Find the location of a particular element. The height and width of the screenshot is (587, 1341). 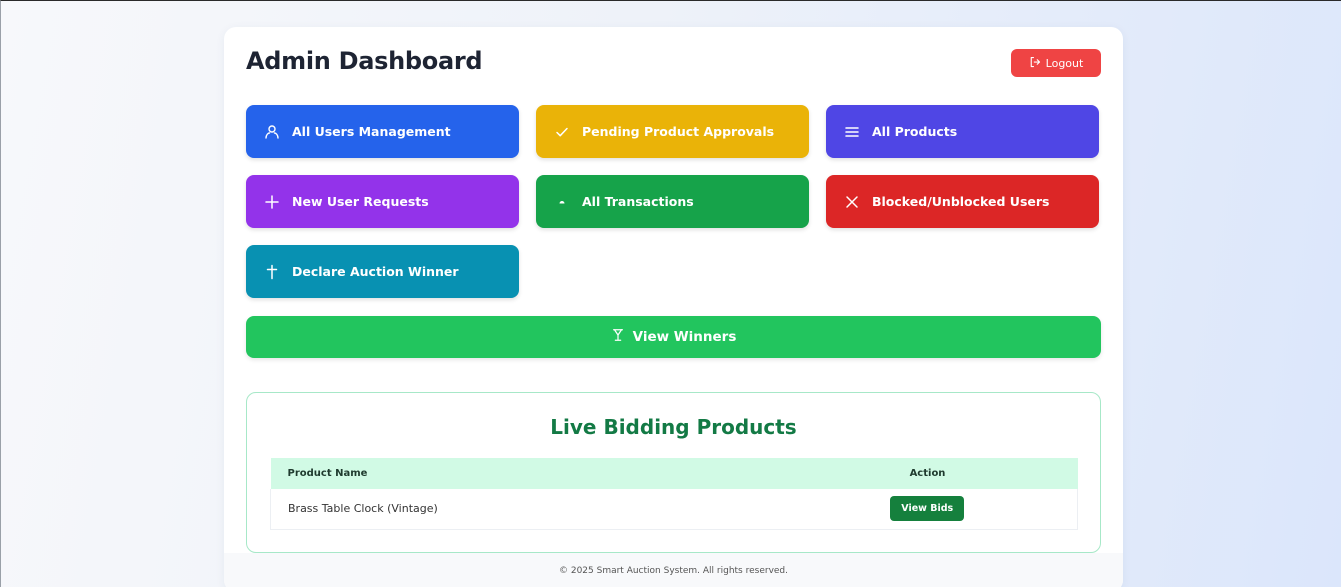

column-header-action: Action is located at coordinates (927, 473).